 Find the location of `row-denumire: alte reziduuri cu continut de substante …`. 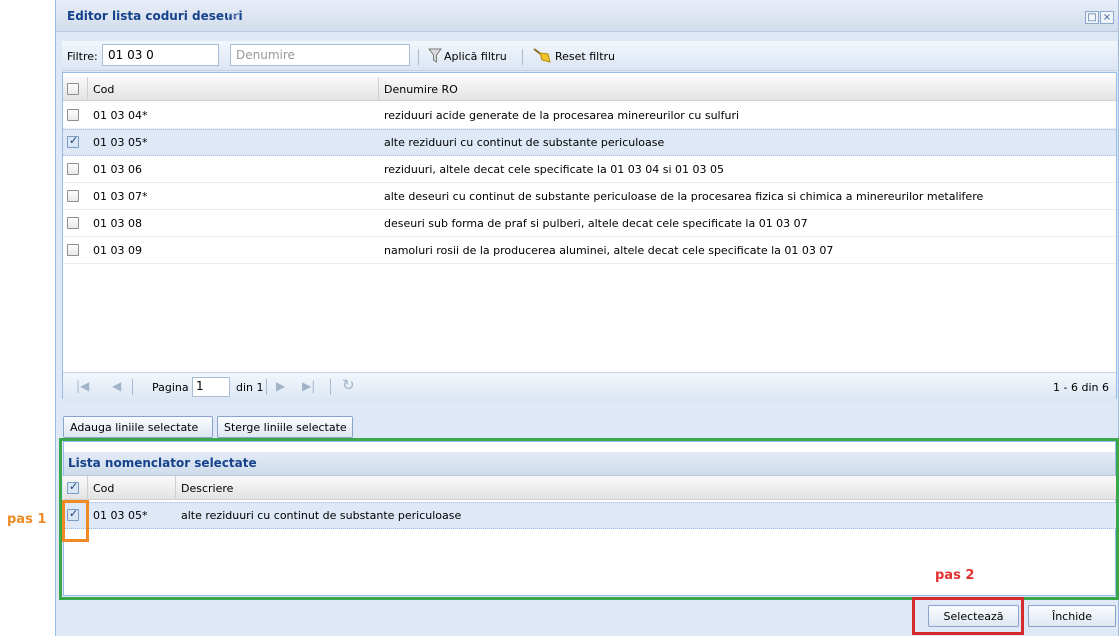

row-denumire: alte reziduuri cu continut de substante … is located at coordinates (524, 142).